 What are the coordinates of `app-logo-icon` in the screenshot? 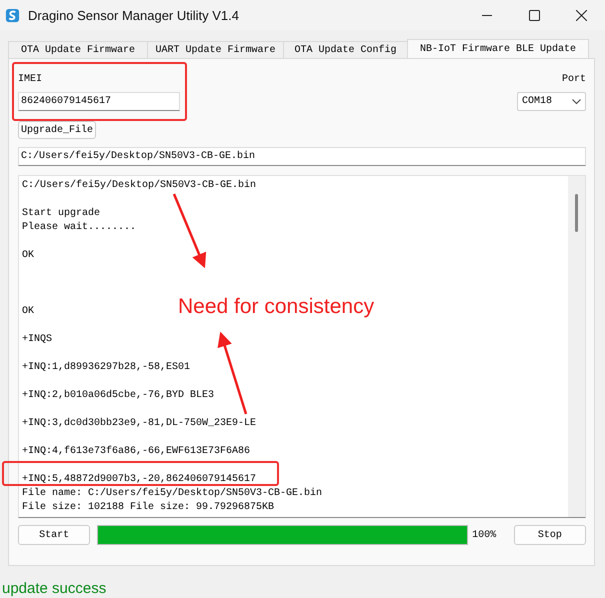 It's located at (12, 15).